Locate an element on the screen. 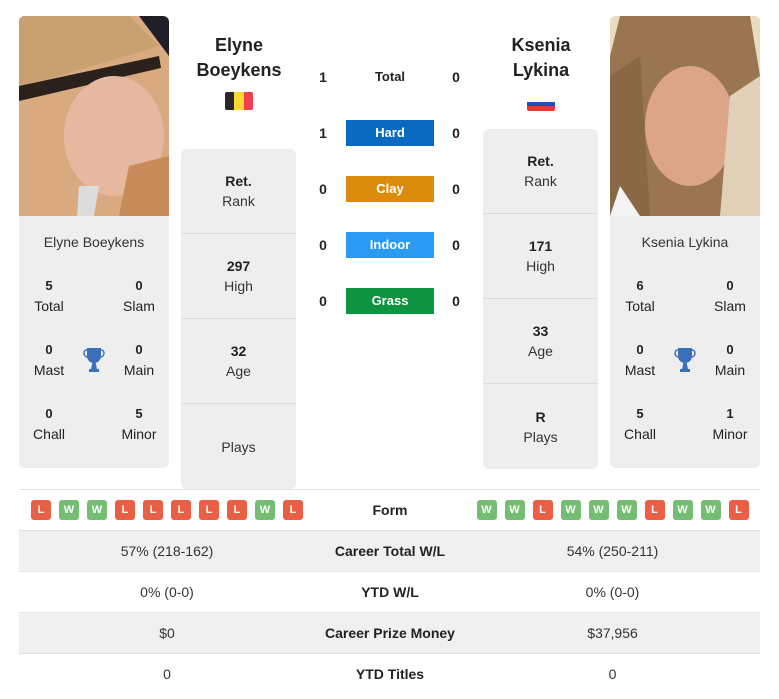  player1-prize-money: $0 is located at coordinates (167, 633).